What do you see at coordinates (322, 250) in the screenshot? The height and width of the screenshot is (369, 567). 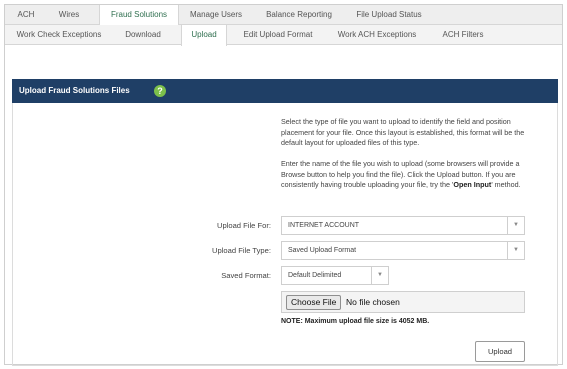 I see `upload-file-type-value: Saved Upload Format` at bounding box center [322, 250].